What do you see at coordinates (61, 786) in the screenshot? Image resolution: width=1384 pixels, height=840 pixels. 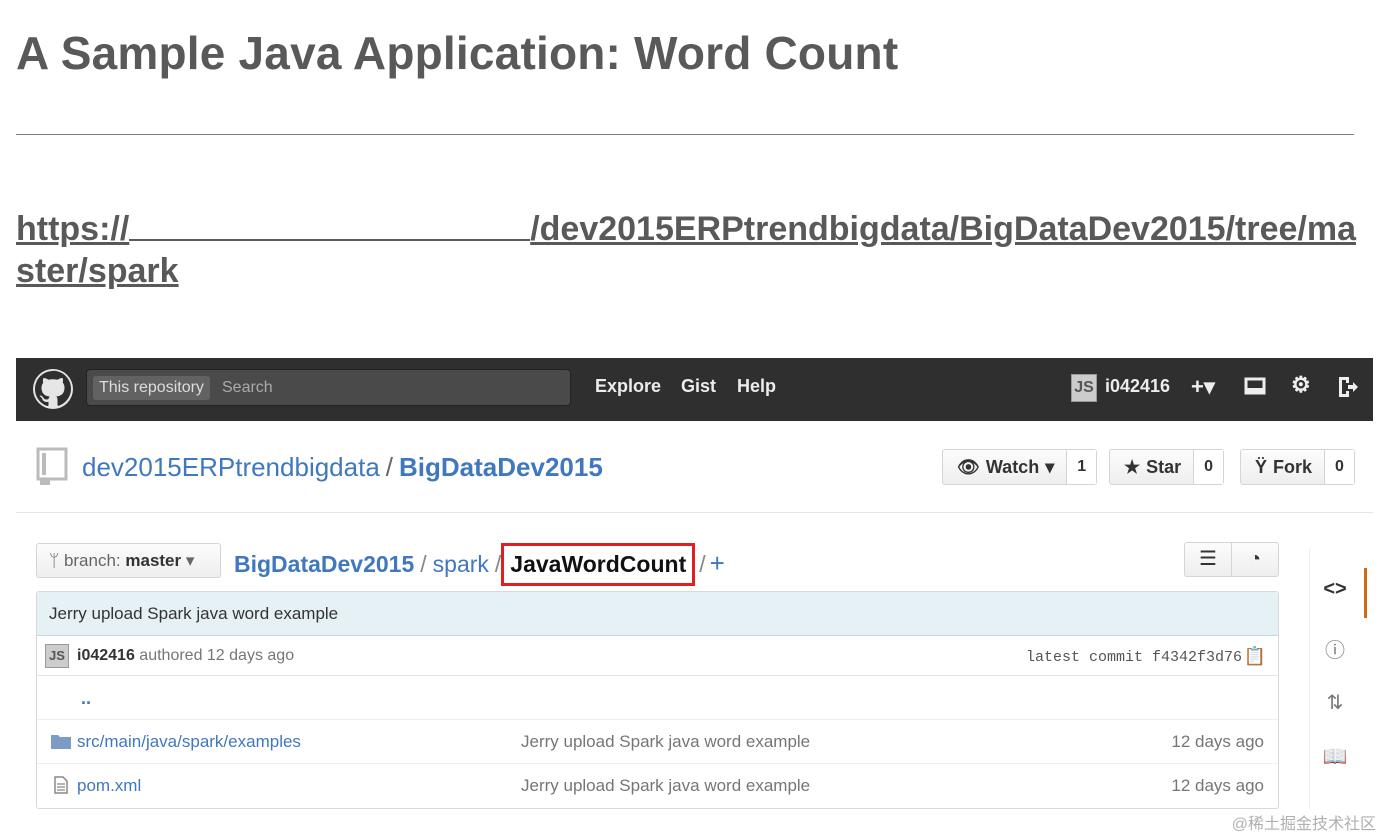 I see `file-text-icon` at bounding box center [61, 786].